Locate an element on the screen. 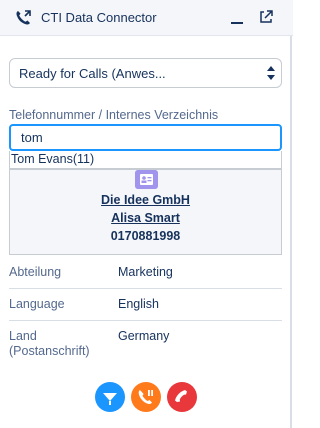 The width and height of the screenshot is (320, 428). transfer-icon is located at coordinates (110, 399).